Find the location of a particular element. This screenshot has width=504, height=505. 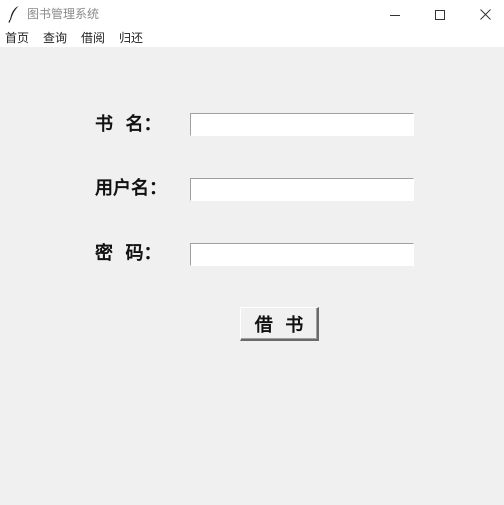

feather-icon is located at coordinates (14, 14).